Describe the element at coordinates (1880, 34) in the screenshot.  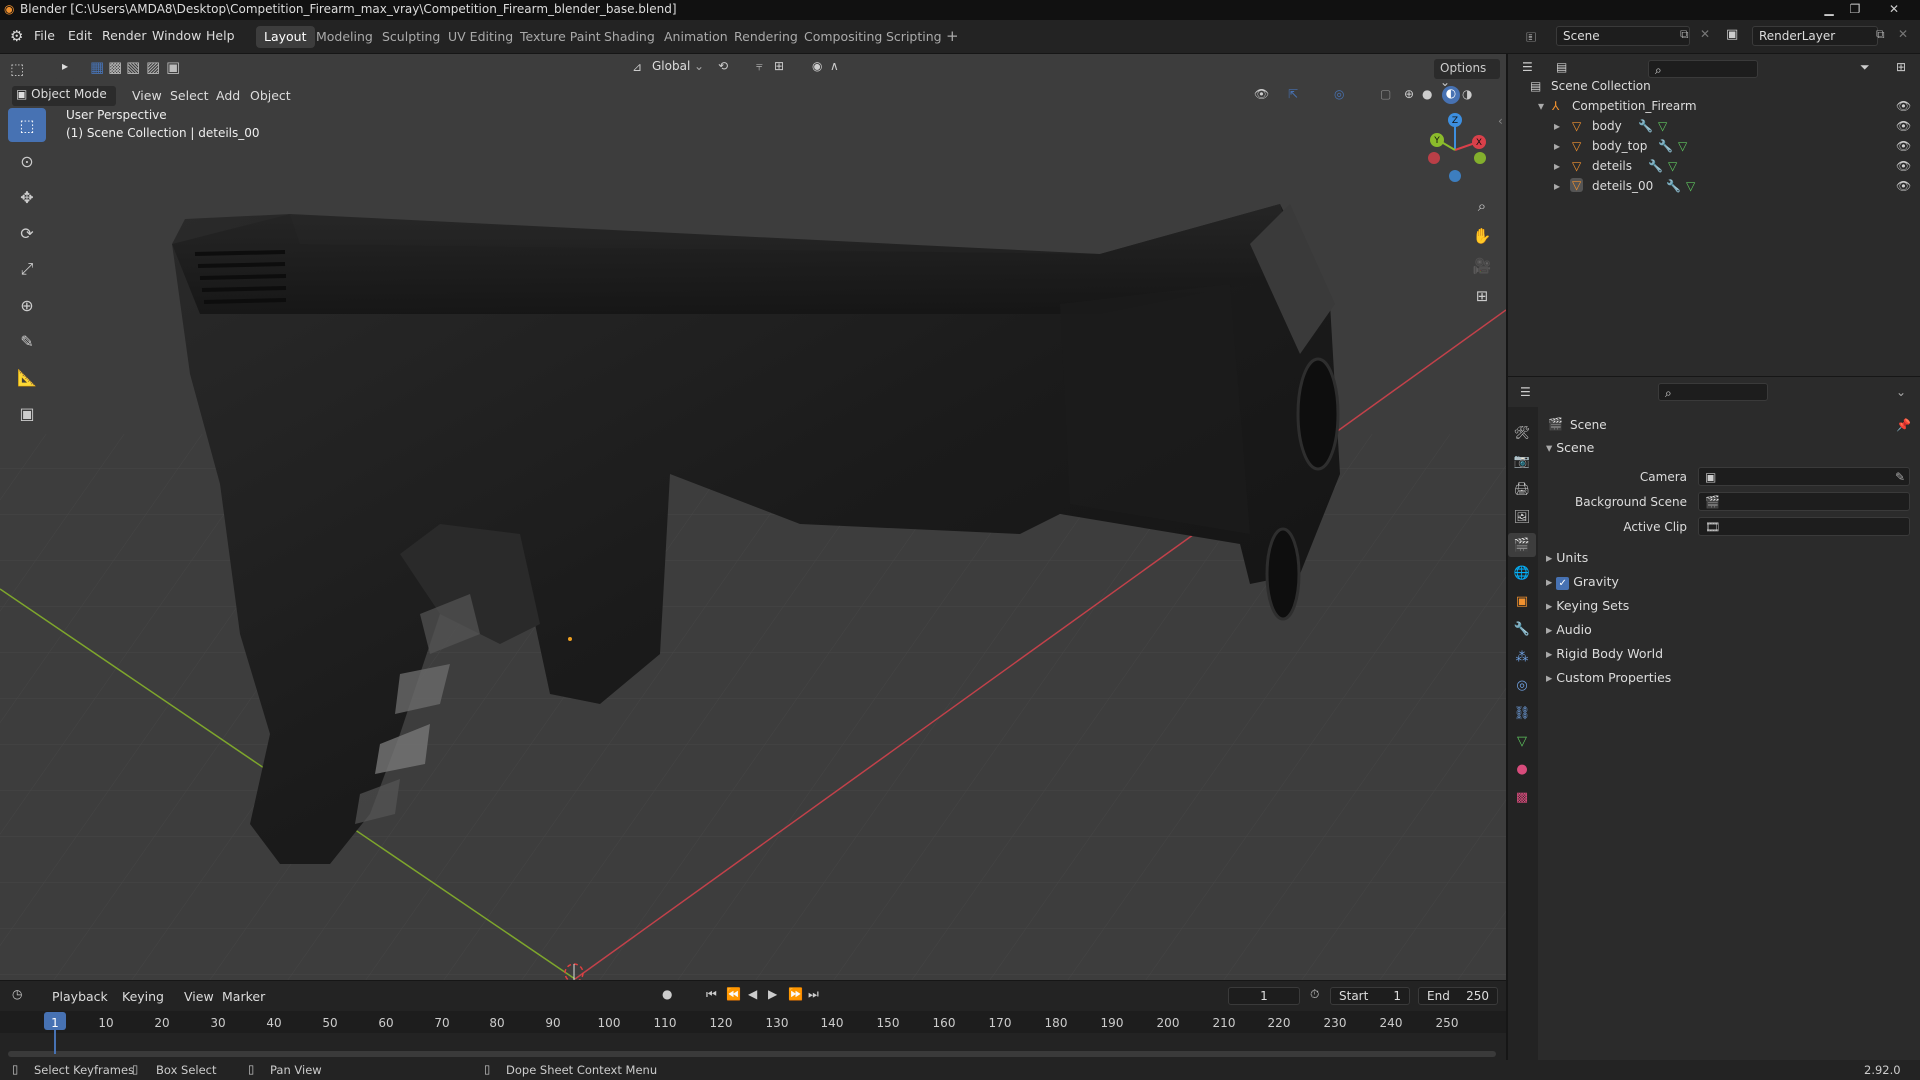
I see `new-render-layer-icon: ⧉` at that location.